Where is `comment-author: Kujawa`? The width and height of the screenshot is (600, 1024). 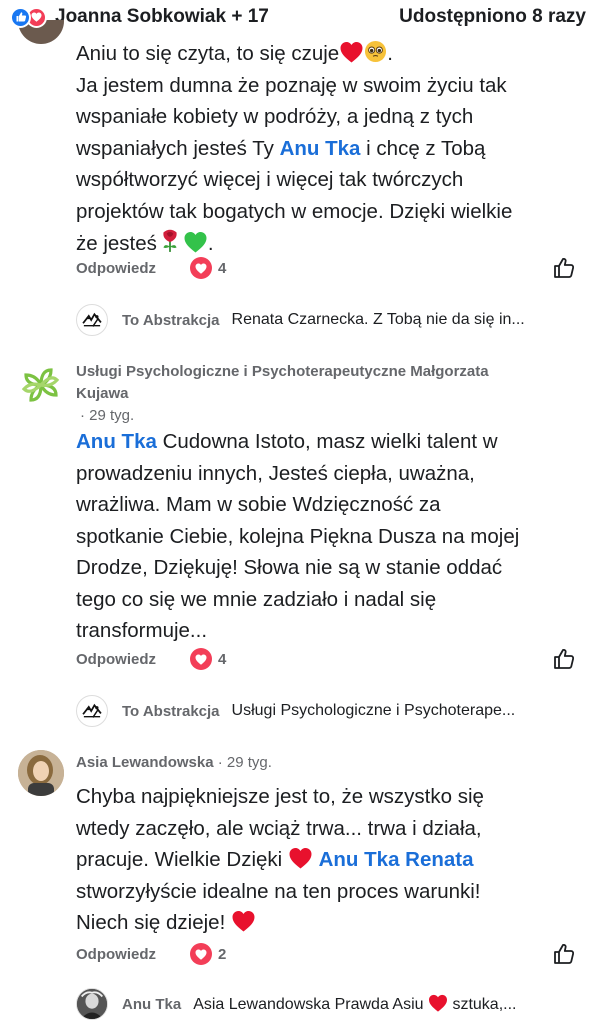 comment-author: Kujawa is located at coordinates (326, 394).